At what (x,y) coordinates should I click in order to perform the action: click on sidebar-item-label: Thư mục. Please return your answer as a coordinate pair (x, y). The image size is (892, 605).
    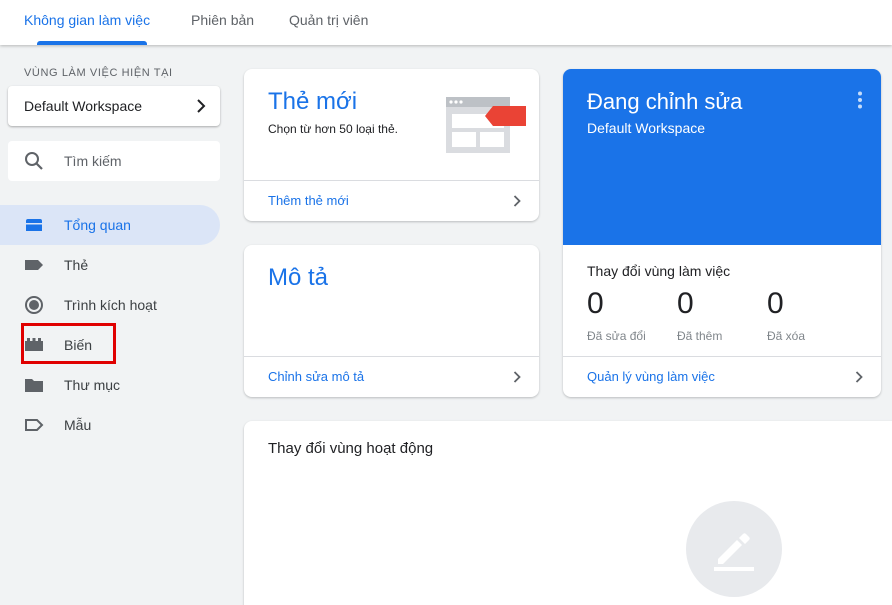
    Looking at the image, I should click on (92, 385).